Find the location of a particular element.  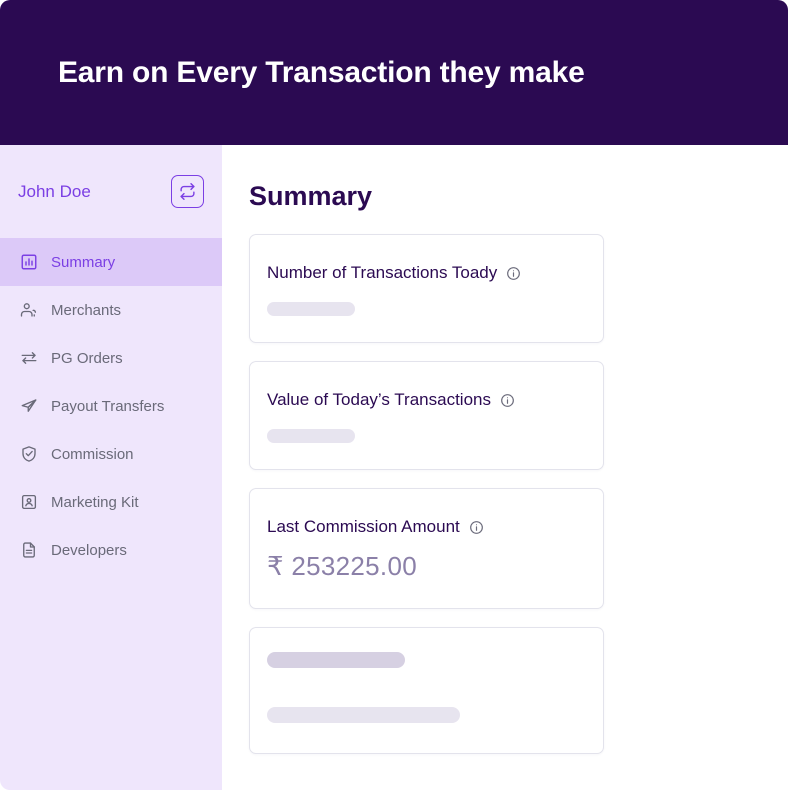

summary-card-last-commission: Last Commission Amount ₹ 253225.00 is located at coordinates (426, 548).